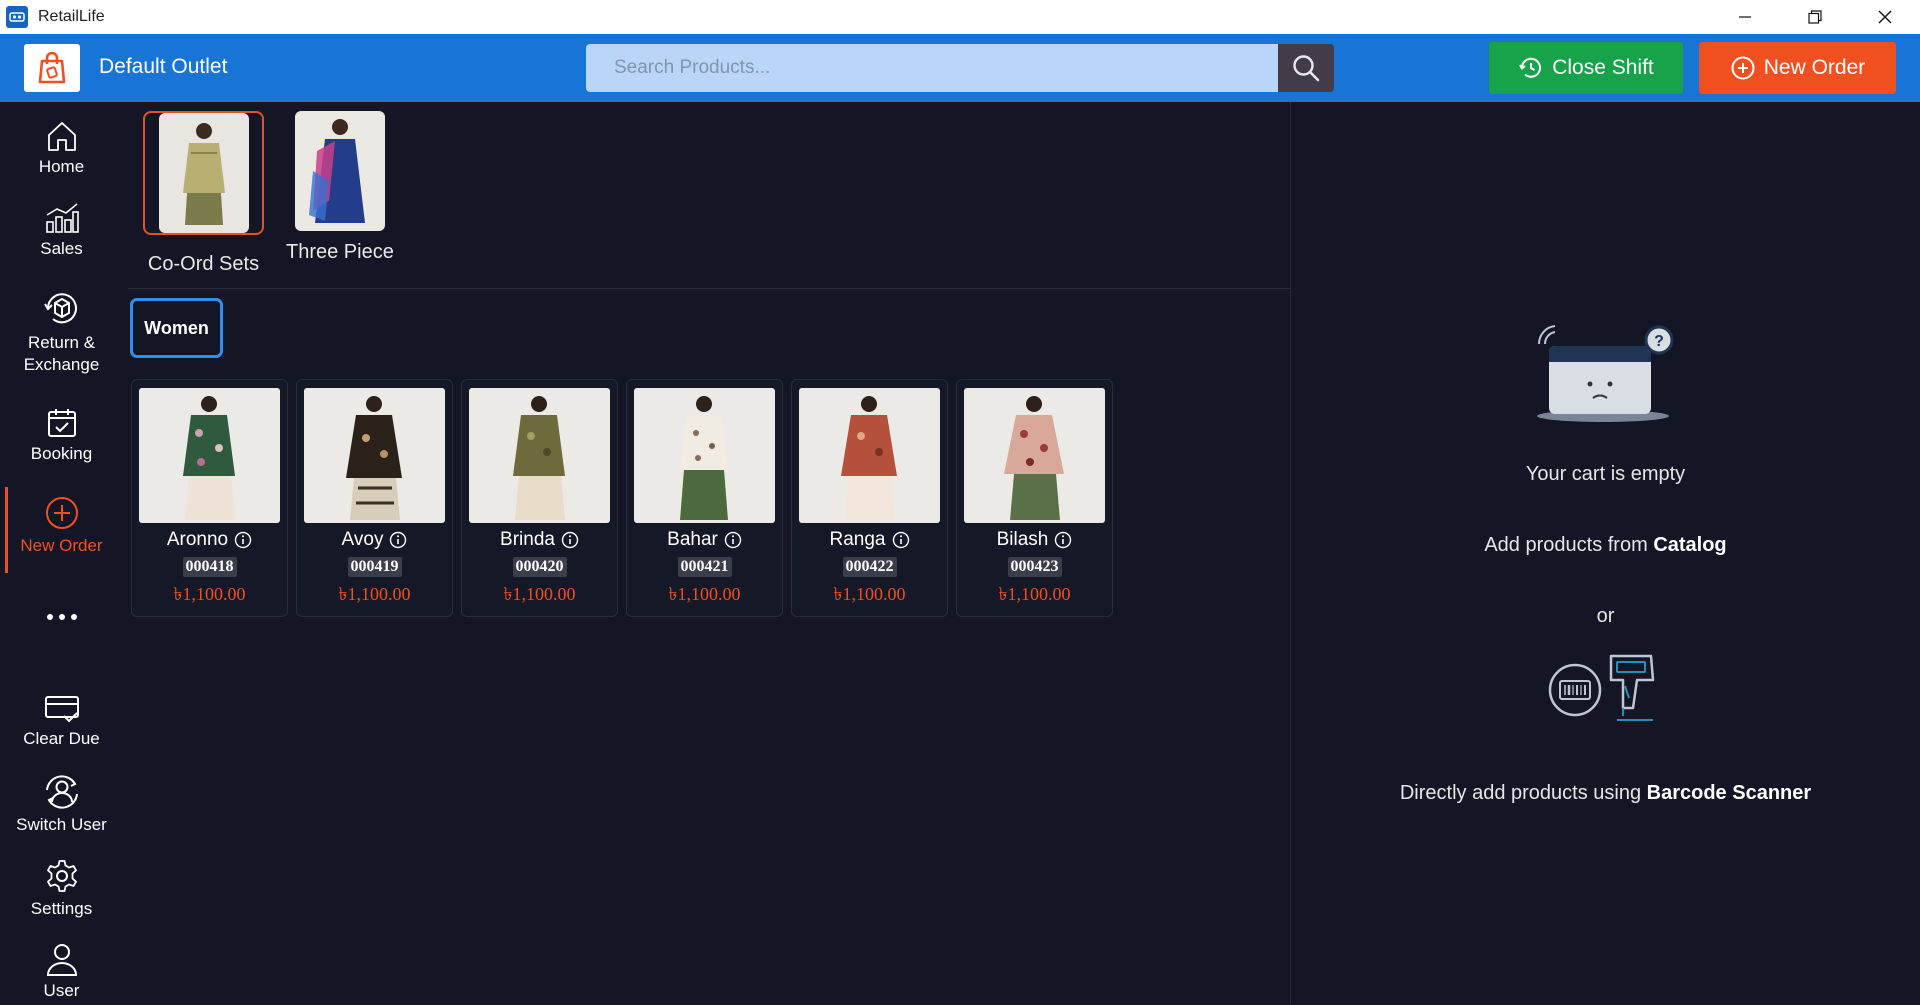  I want to click on category-selected-frame, so click(203, 173).